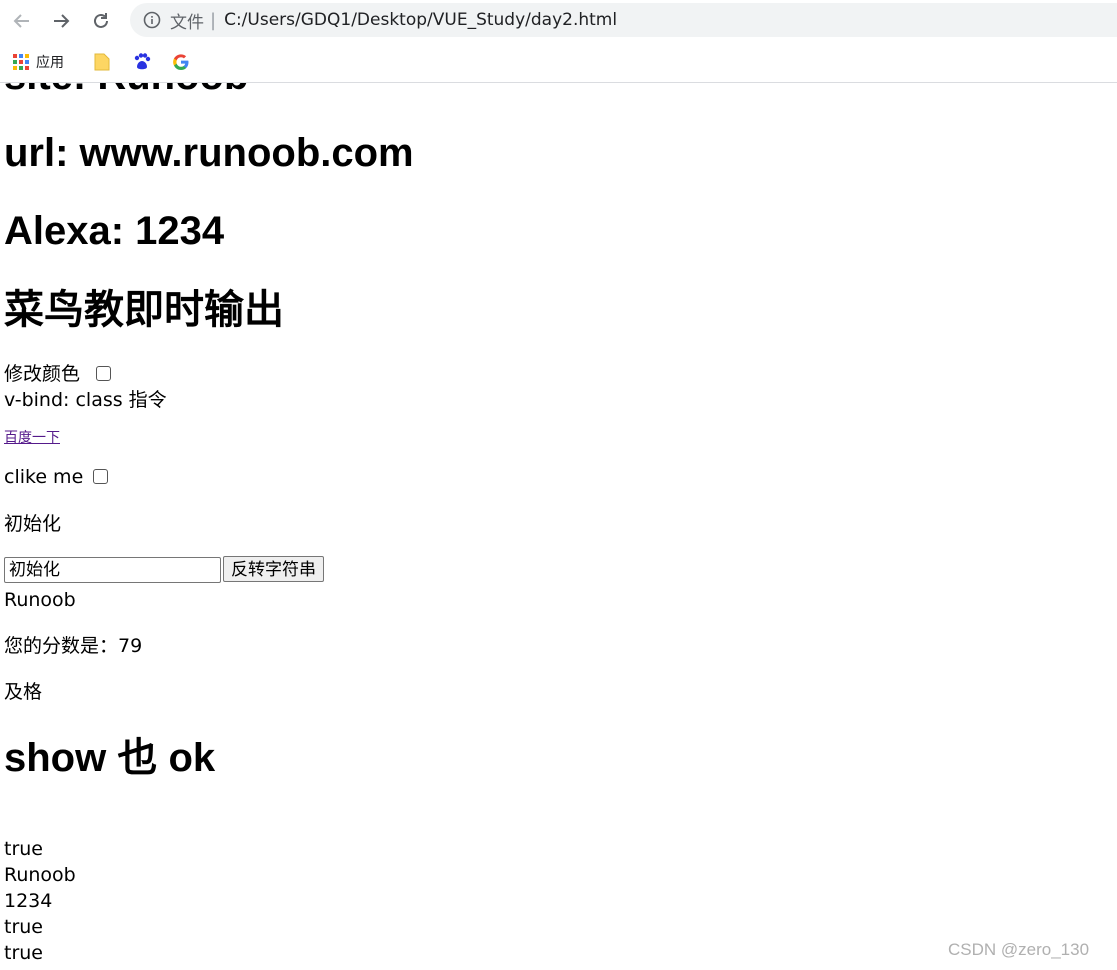  I want to click on message-input: 初始化, so click(112, 570).